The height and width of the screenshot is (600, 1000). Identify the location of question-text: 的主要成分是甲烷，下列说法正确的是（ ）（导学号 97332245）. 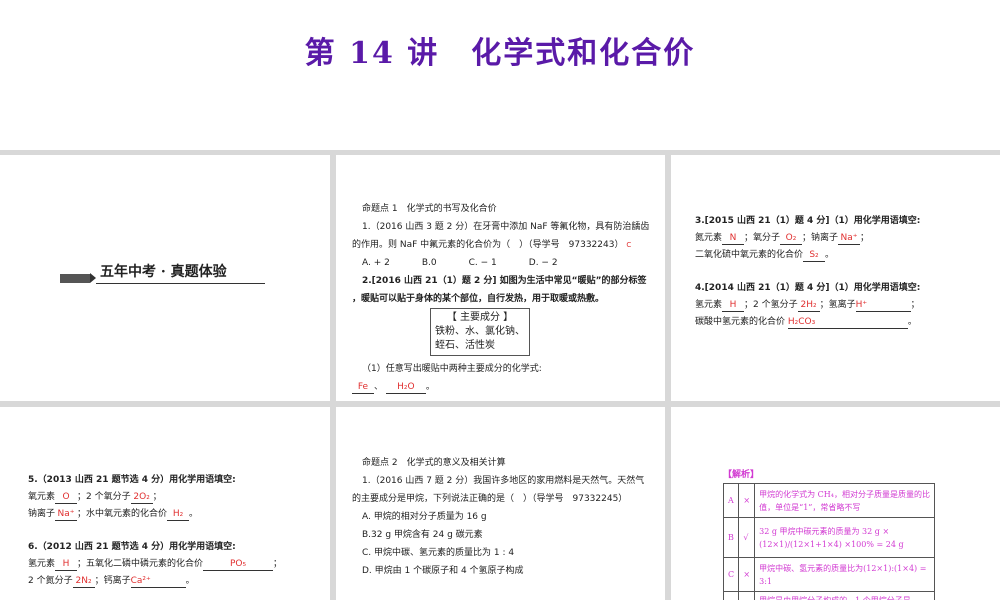
(490, 499).